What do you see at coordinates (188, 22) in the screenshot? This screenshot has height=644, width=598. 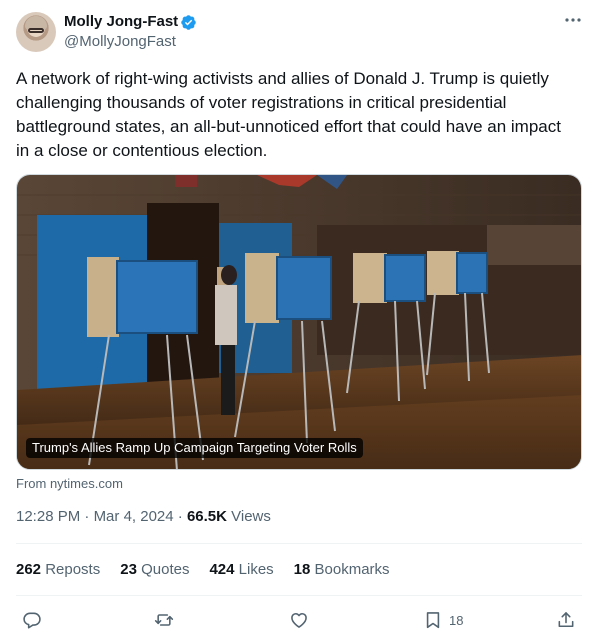 I see `verified-badge-icon` at bounding box center [188, 22].